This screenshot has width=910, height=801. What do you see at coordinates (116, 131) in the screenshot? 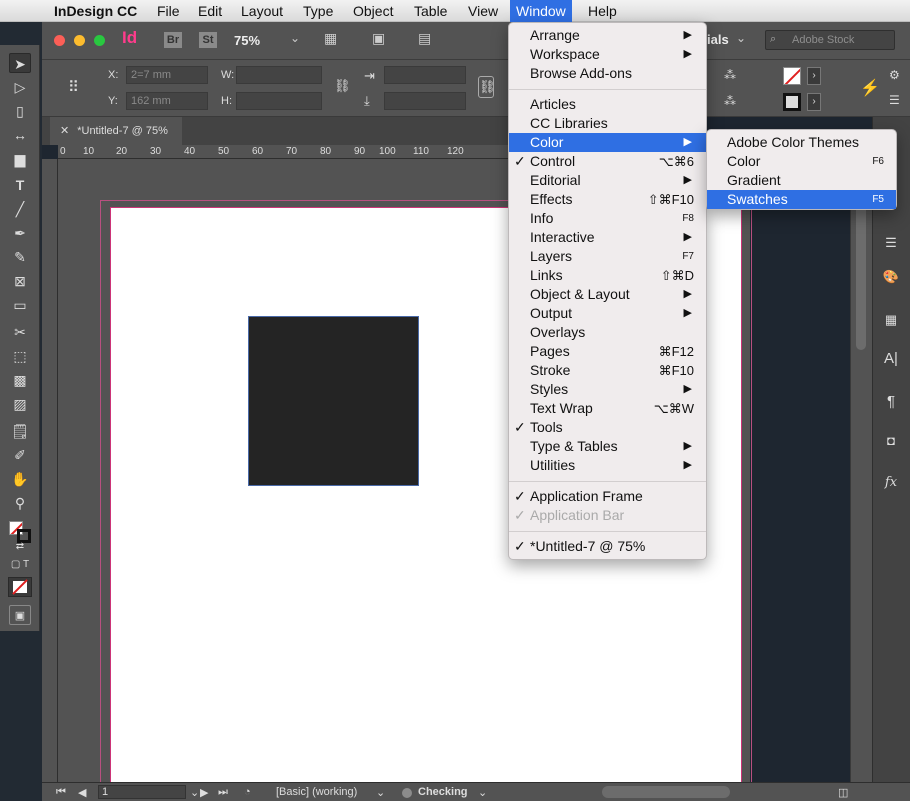
I see `document-tab: ✕ *Untitled-7 @ 75%` at bounding box center [116, 131].